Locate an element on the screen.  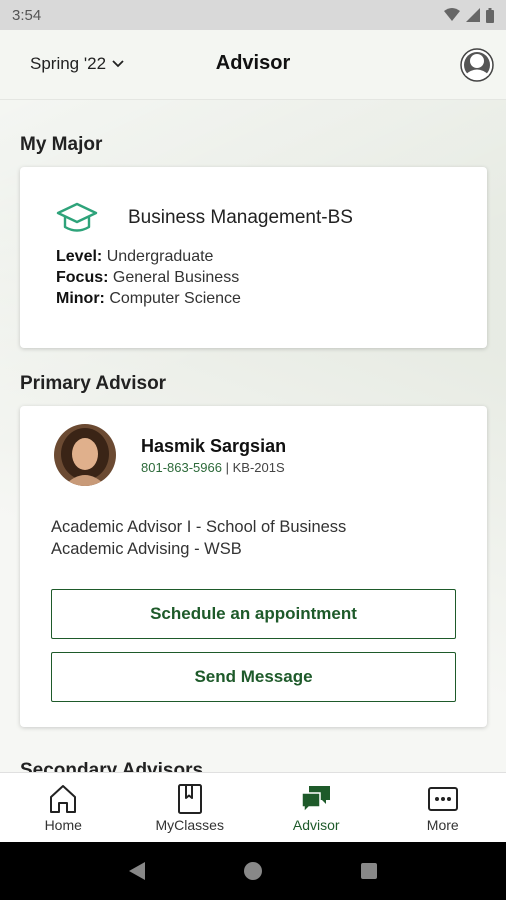
term-selector: Spring '22 is located at coordinates (77, 64).